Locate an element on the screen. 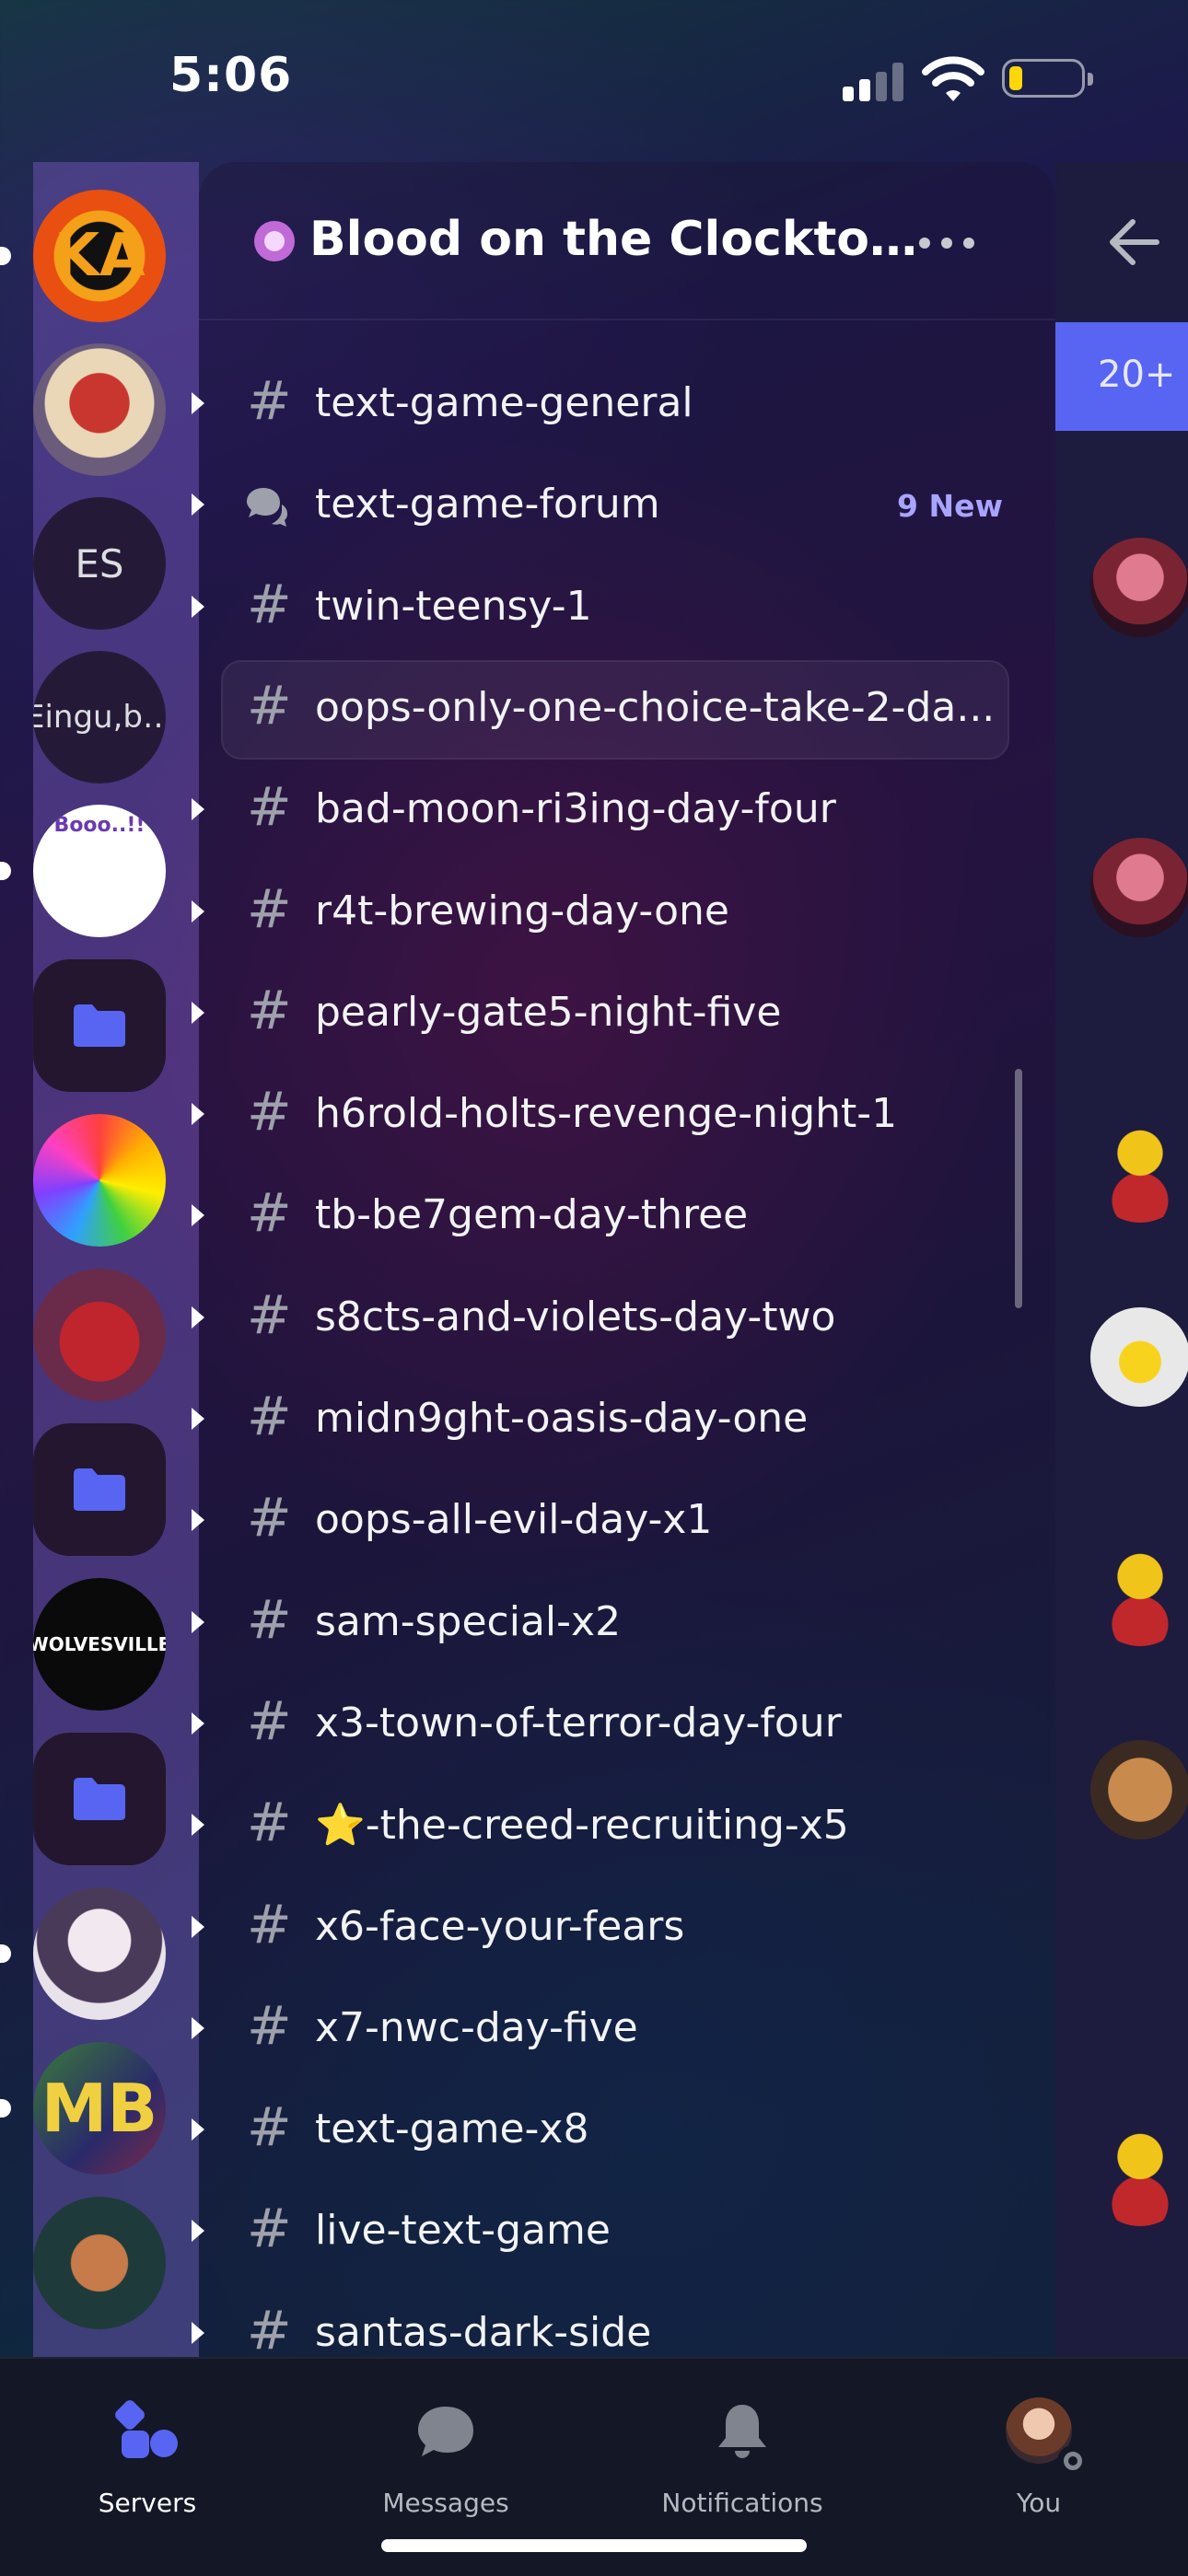 This screenshot has width=1188, height=2576. tab-you: You is located at coordinates (1038, 2455).